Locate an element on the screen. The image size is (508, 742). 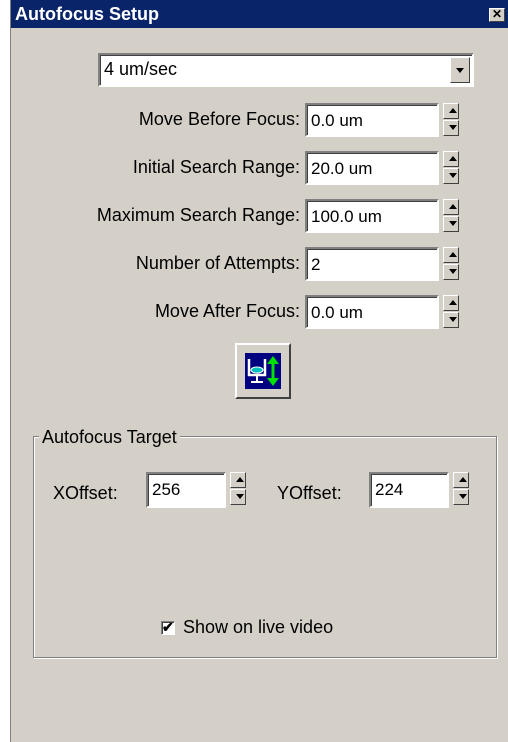
autofocus-icon is located at coordinates (263, 371).